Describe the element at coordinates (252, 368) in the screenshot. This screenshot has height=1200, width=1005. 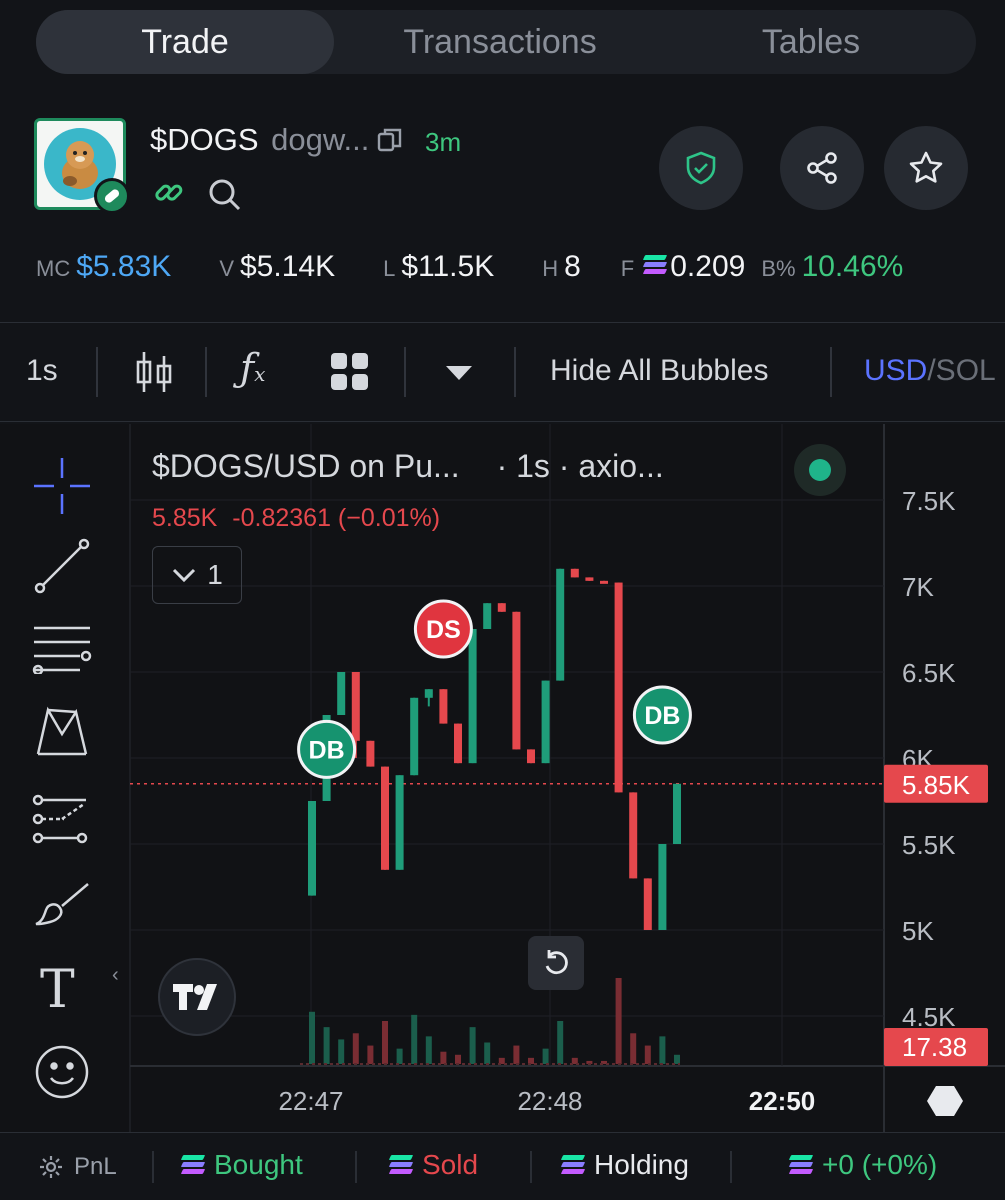
I see `indicators-icon: ƒx` at that location.